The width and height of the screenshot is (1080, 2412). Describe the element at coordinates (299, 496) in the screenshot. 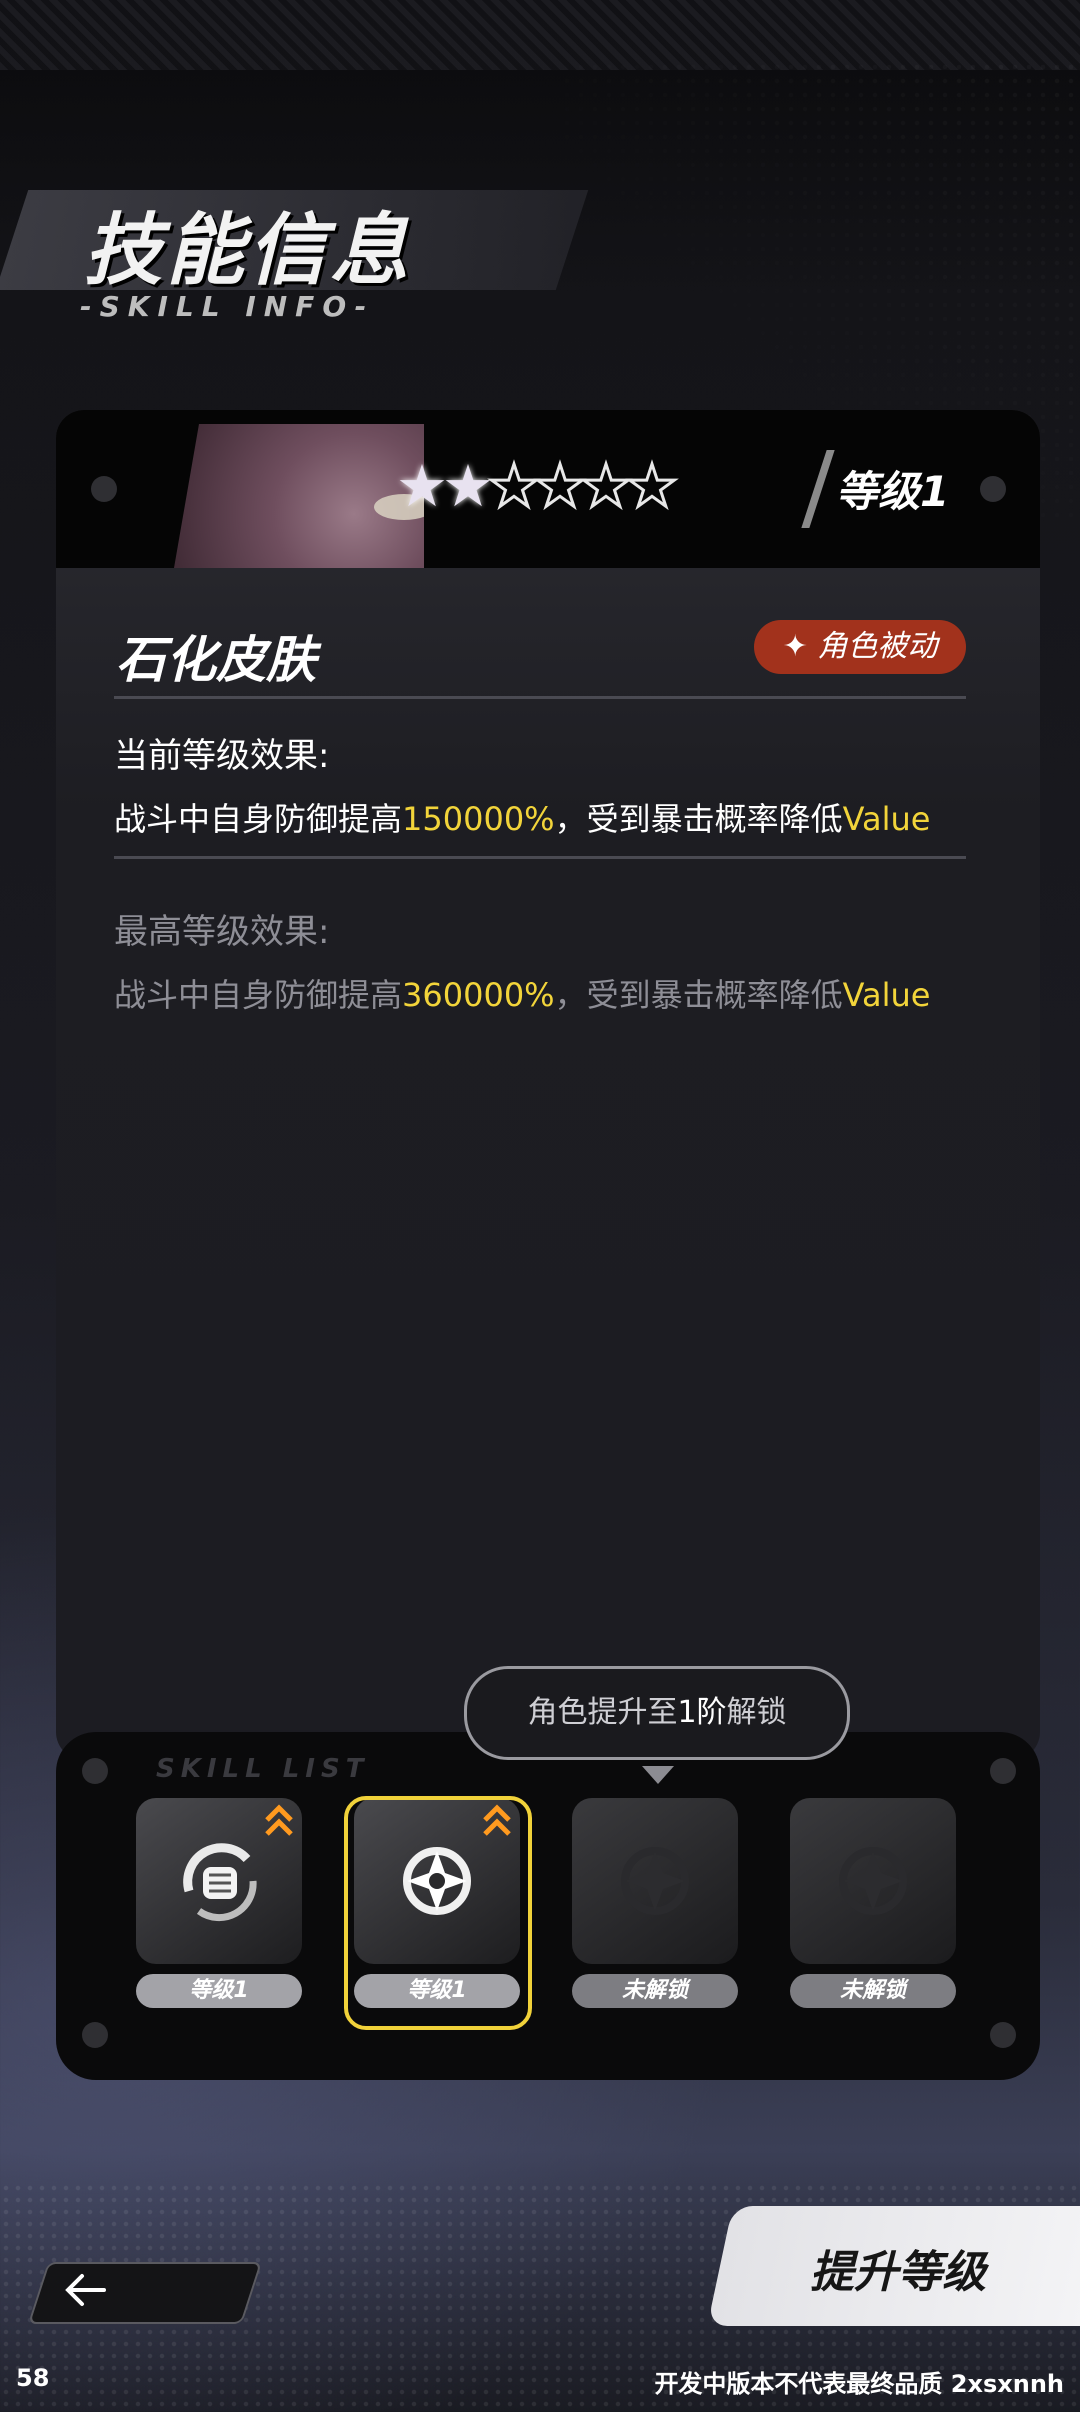

I see `character-portrait` at that location.